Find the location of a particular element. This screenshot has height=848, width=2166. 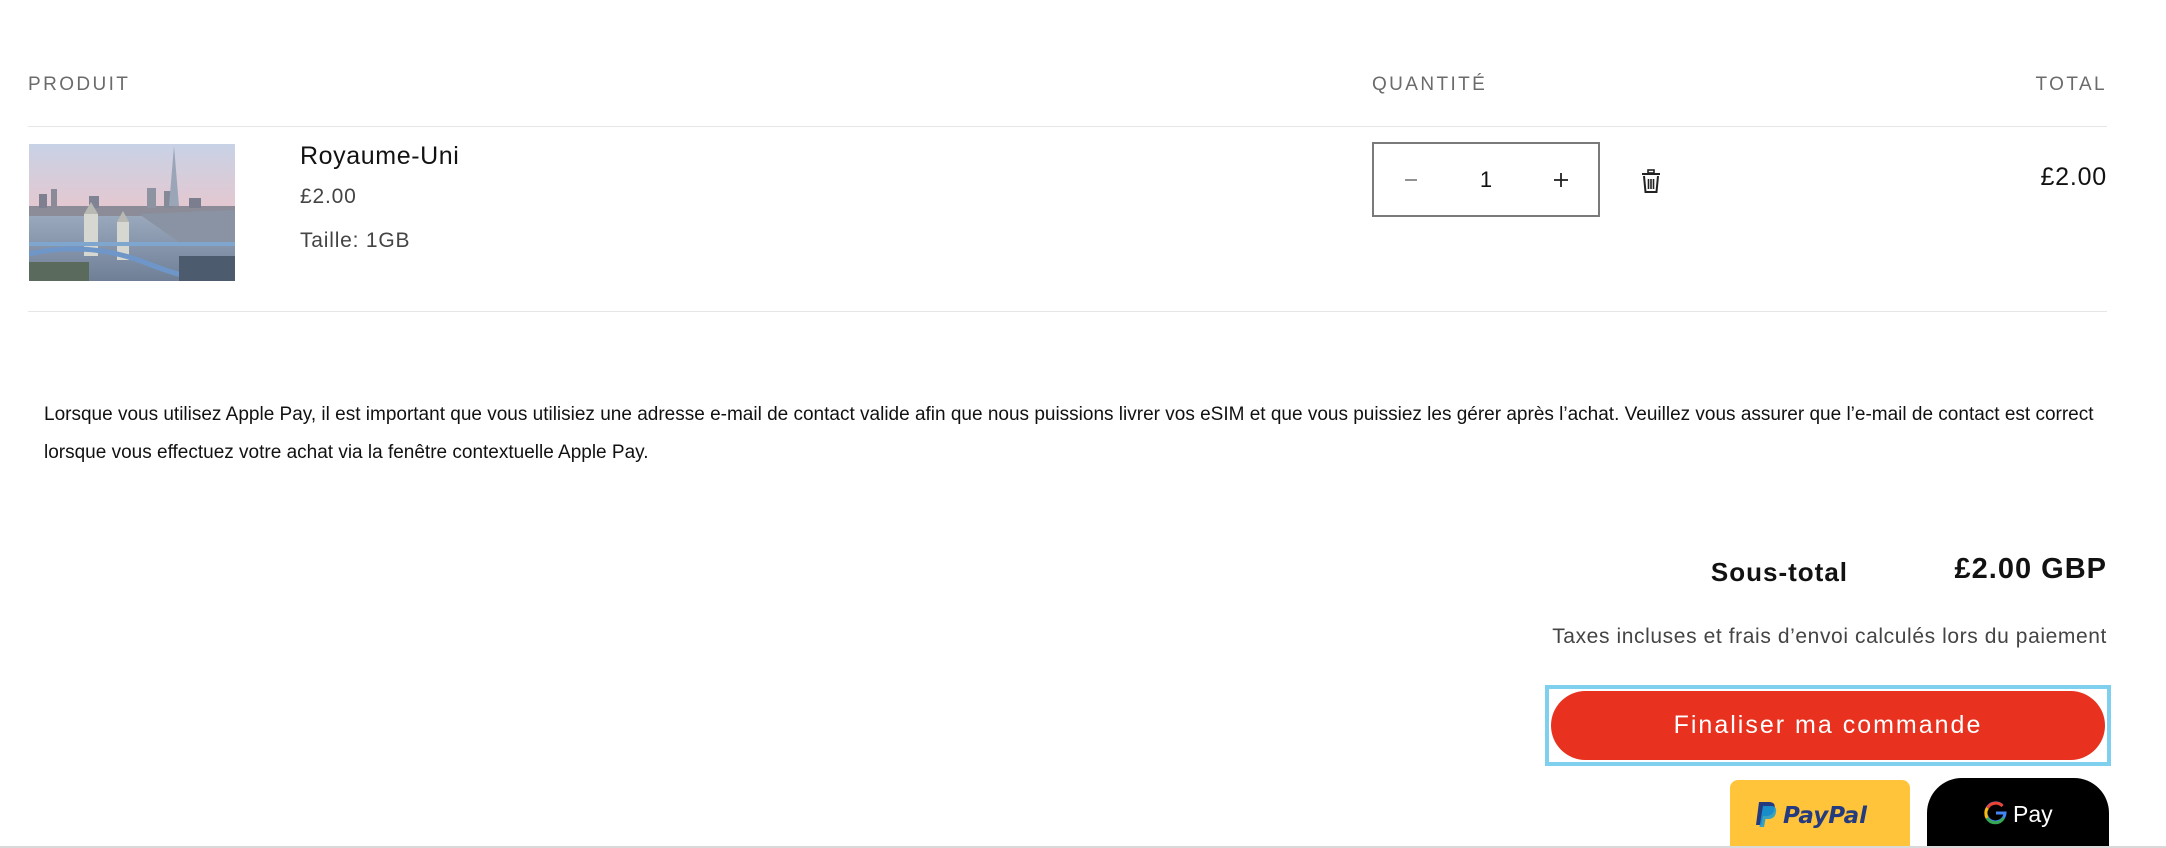

plus-icon is located at coordinates (1561, 179).